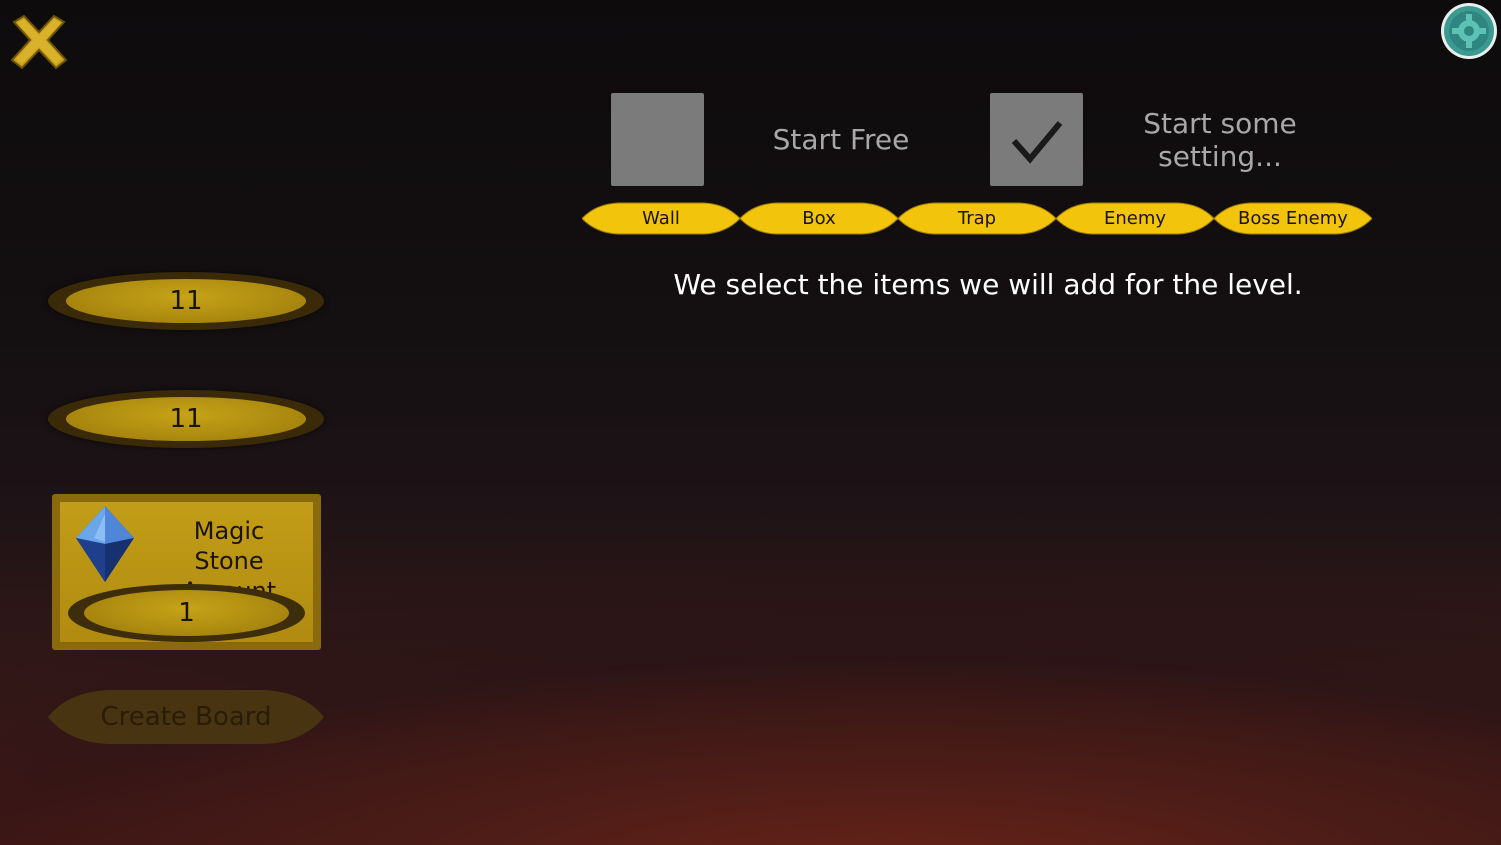 The width and height of the screenshot is (1501, 845). I want to click on tab-boss-enemy: Boss Enemy, so click(1293, 218).